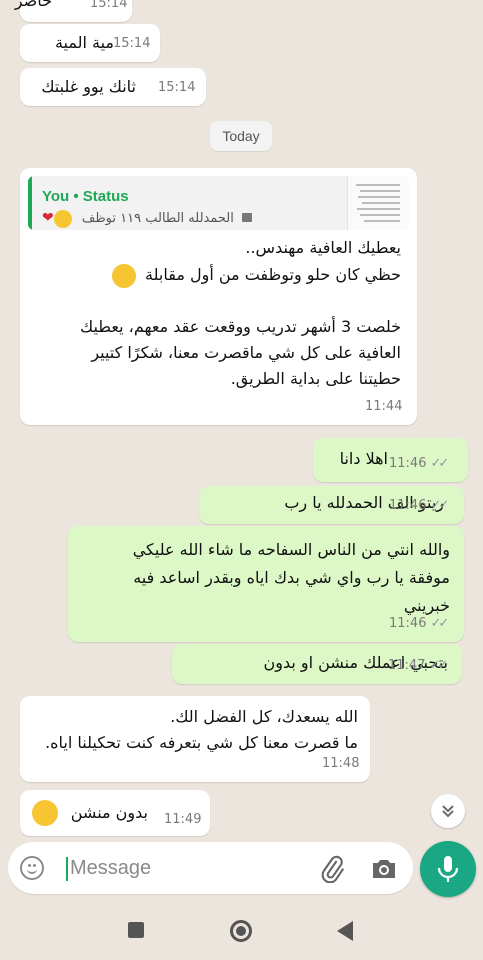 The image size is (483, 960). What do you see at coordinates (384, 869) in the screenshot?
I see `camera-icon` at bounding box center [384, 869].